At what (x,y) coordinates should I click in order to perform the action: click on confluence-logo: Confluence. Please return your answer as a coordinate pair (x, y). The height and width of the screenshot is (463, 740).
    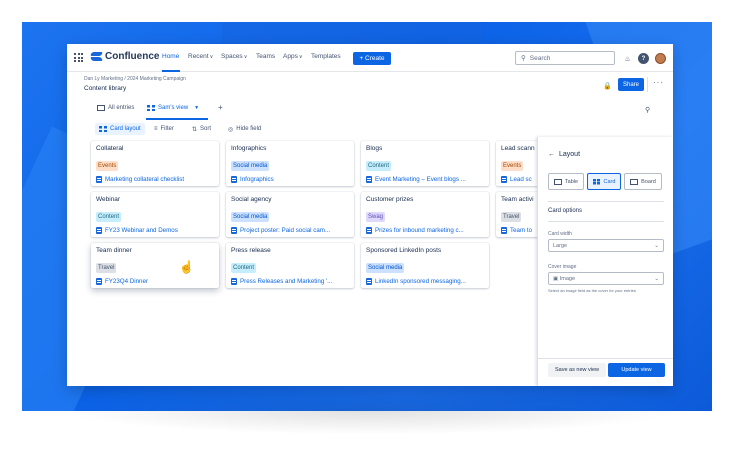
    Looking at the image, I should click on (125, 56).